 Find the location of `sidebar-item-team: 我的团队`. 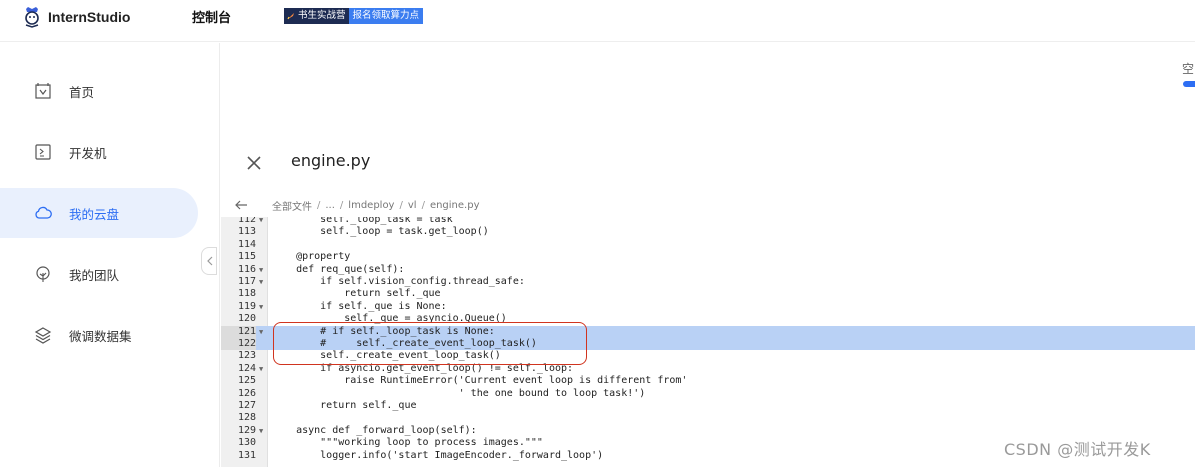

sidebar-item-team: 我的团队 is located at coordinates (99, 274).